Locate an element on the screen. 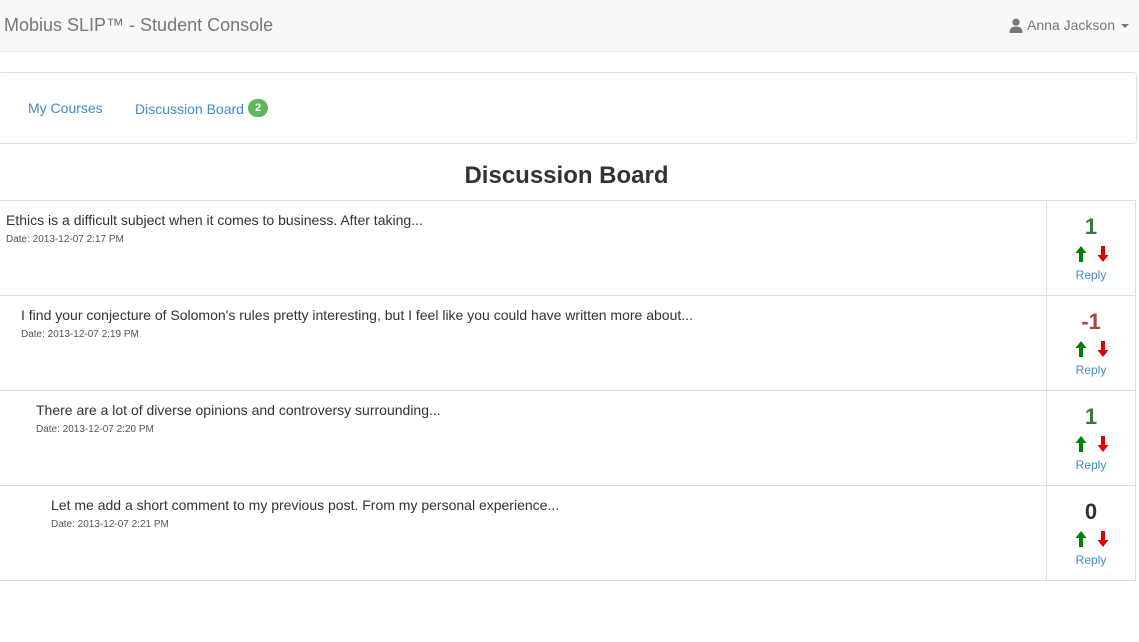 The height and width of the screenshot is (642, 1139). vote-cell: -1 Reply is located at coordinates (1090, 343).